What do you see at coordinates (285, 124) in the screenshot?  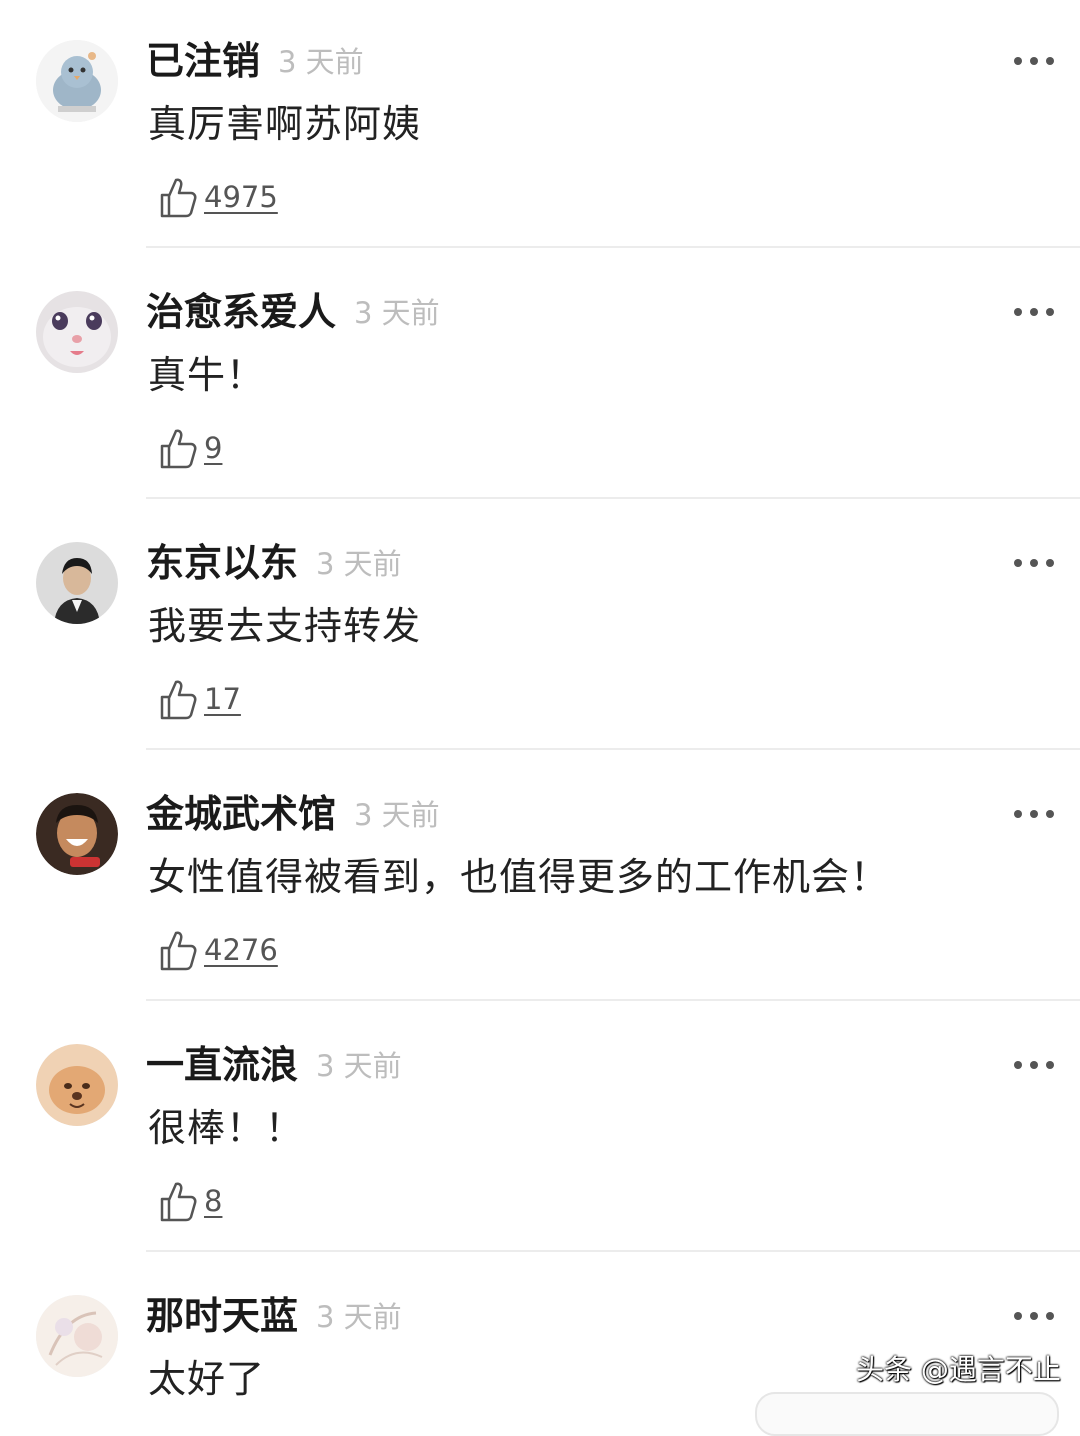 I see `comment-text: 真厉害啊苏阿姨` at bounding box center [285, 124].